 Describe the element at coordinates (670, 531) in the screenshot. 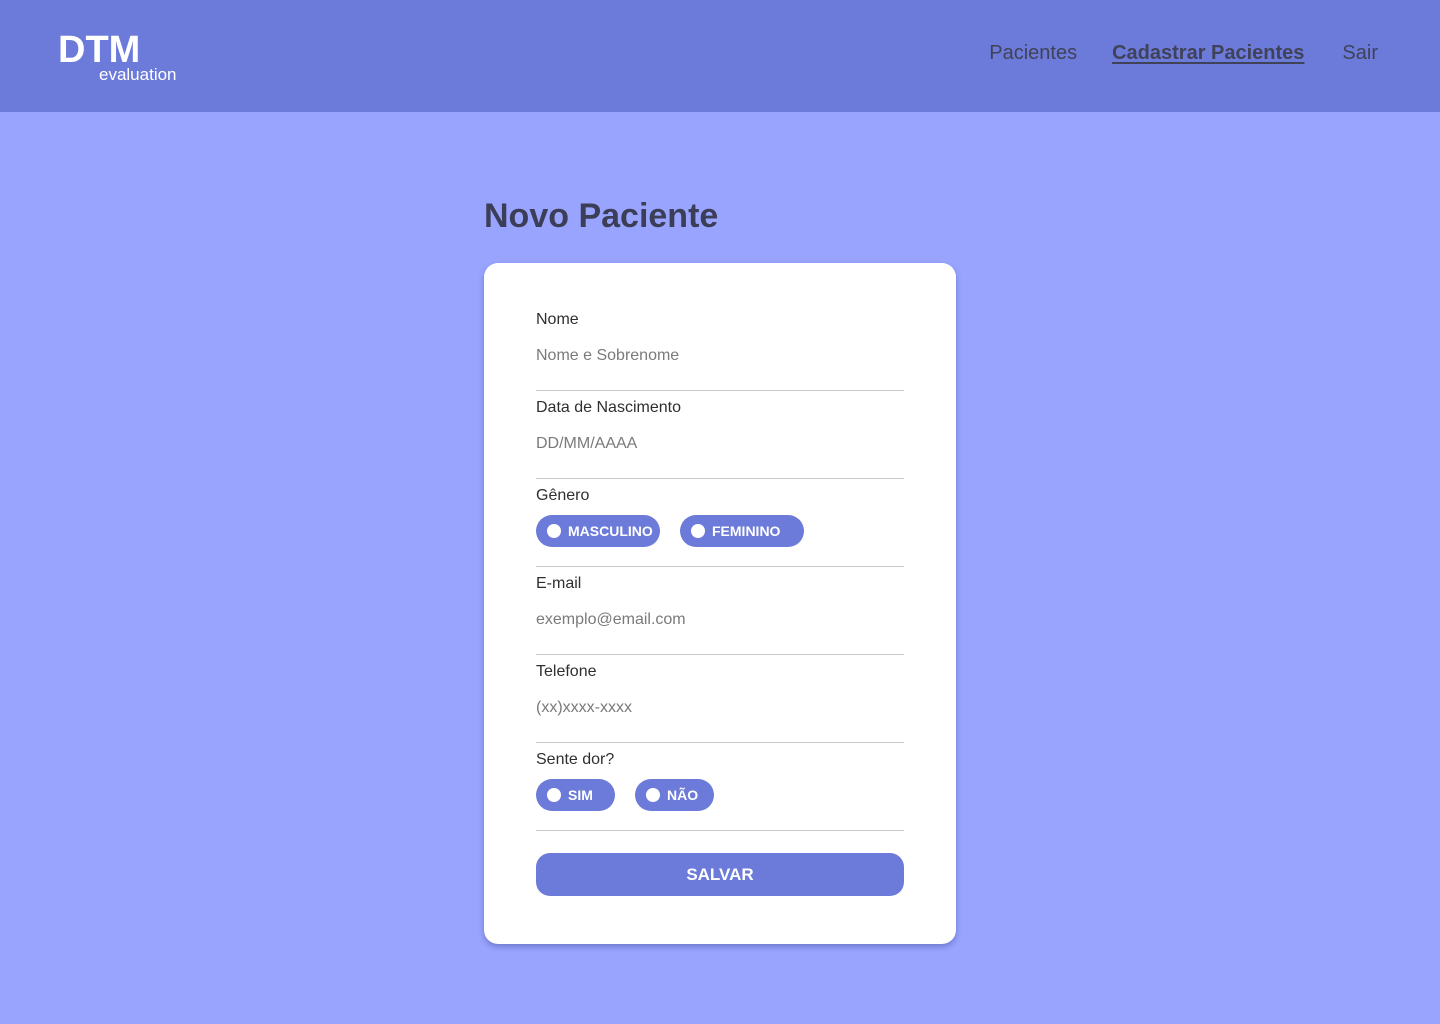

I see `gender-radio-group: MASCULINO FEMININO` at that location.